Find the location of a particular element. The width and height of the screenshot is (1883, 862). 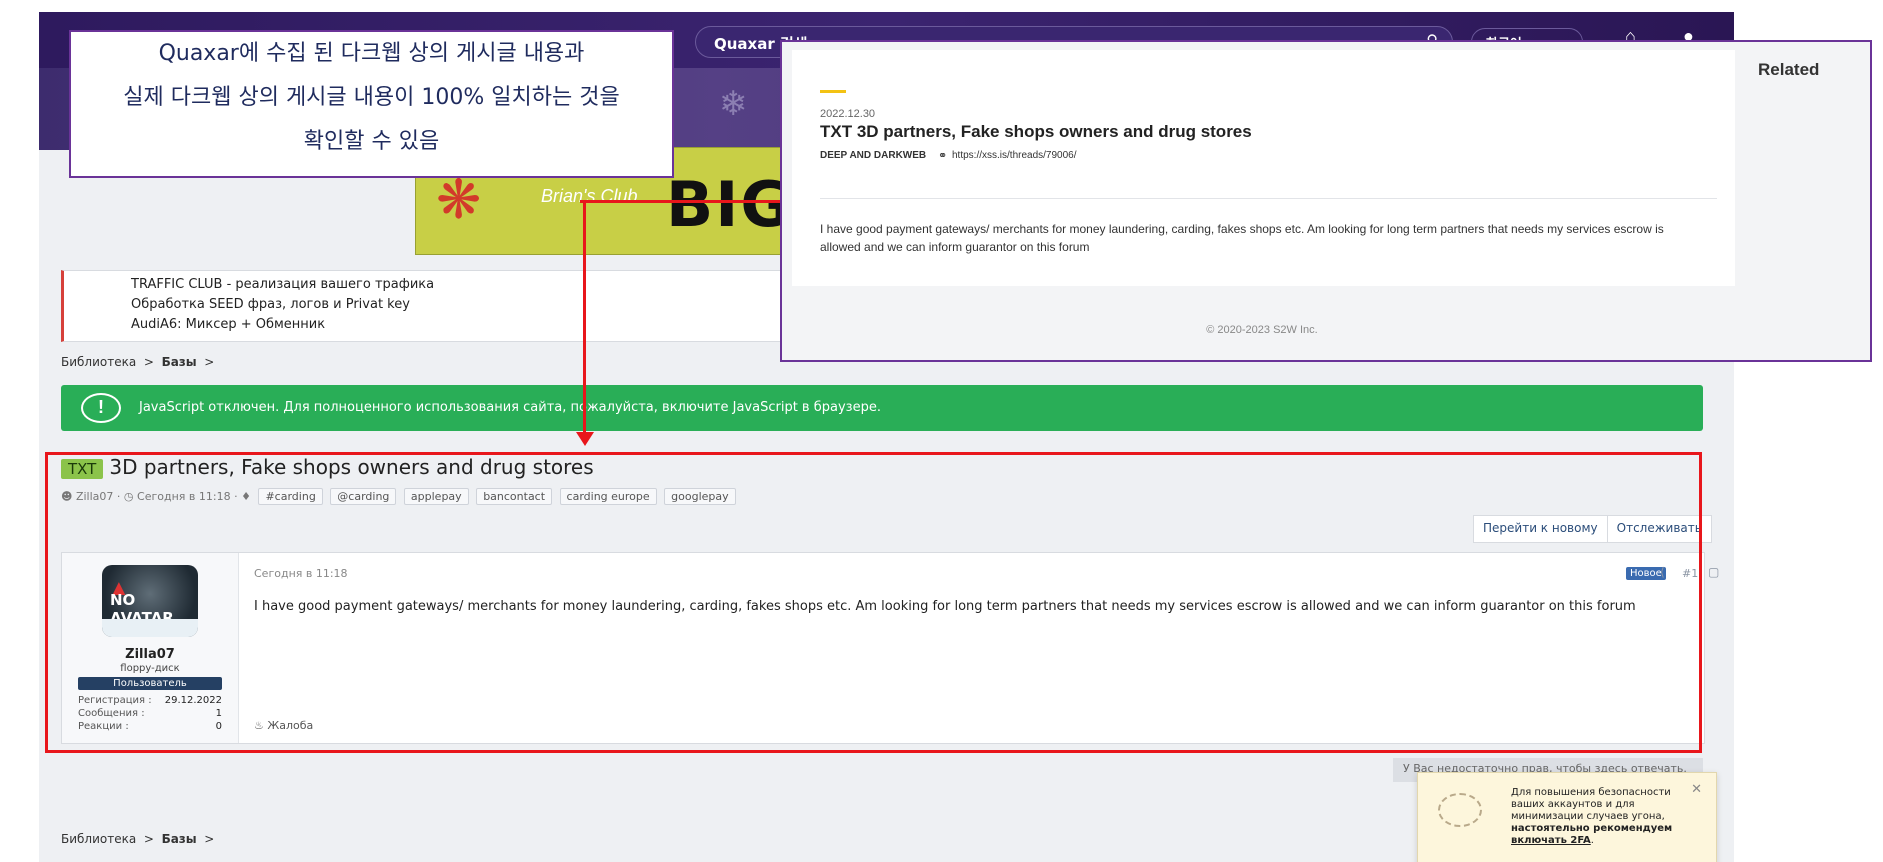

link-icon: ⚭ is located at coordinates (943, 156).